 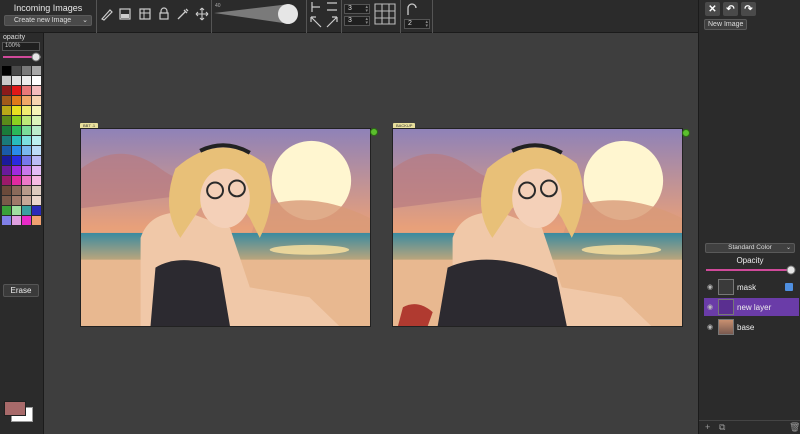 What do you see at coordinates (21, 46) in the screenshot?
I see `opacity-input: 100%` at bounding box center [21, 46].